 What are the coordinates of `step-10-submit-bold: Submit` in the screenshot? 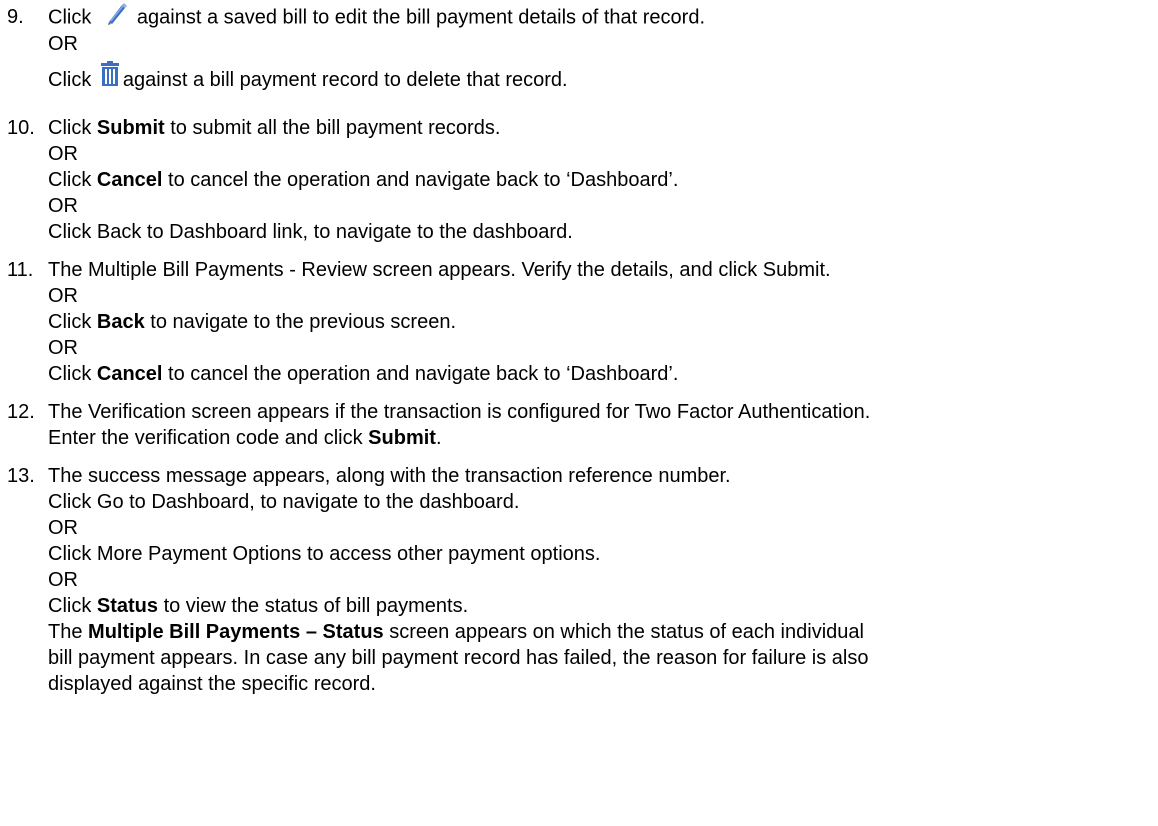 It's located at (130, 128).